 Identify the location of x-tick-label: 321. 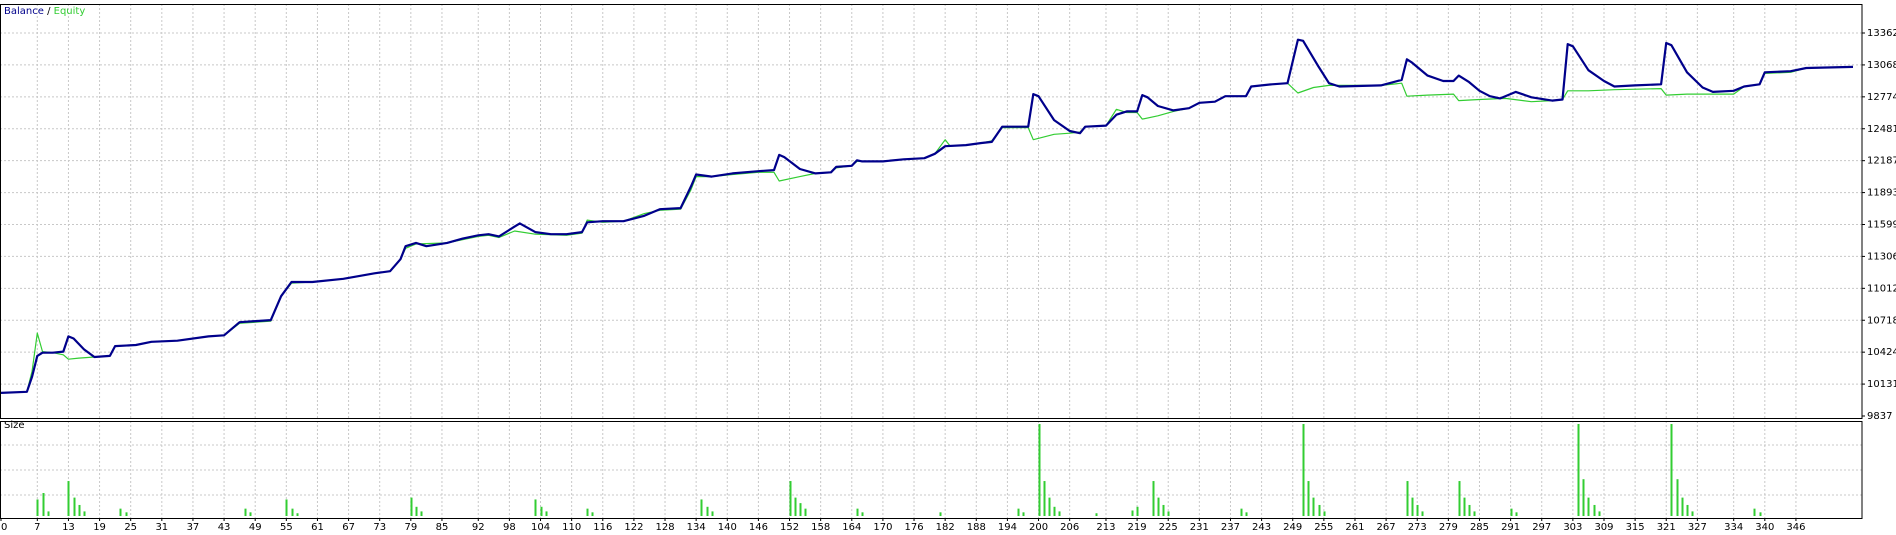
(1666, 526).